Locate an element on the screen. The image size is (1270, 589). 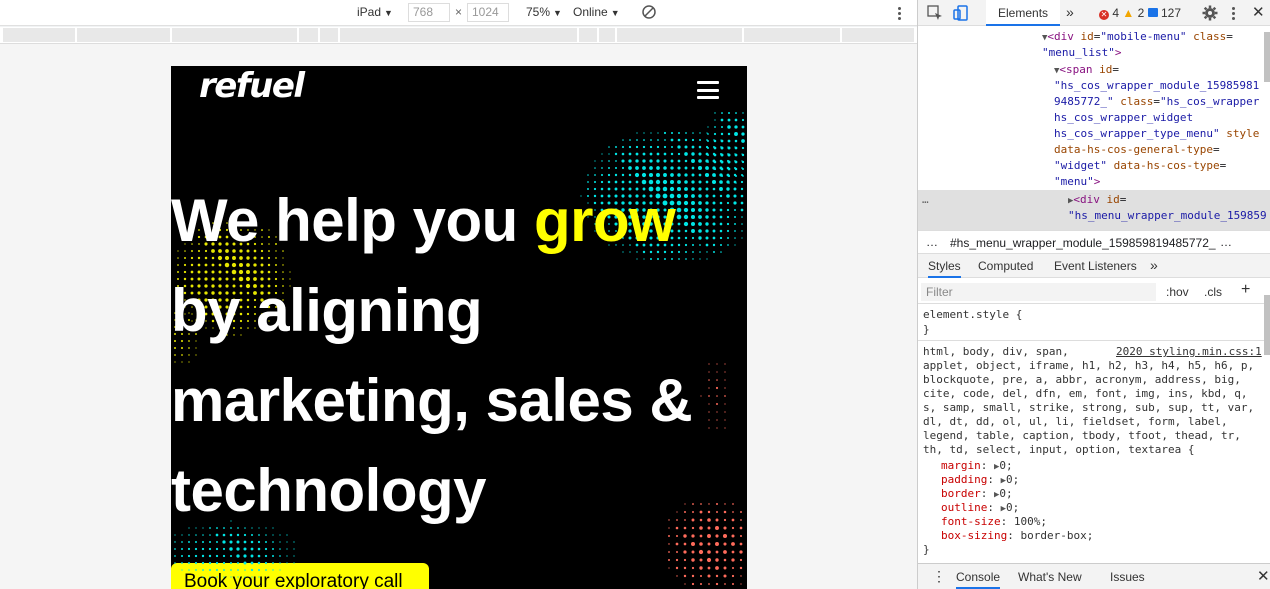
error-count-value: 4 is located at coordinates (1116, 13).